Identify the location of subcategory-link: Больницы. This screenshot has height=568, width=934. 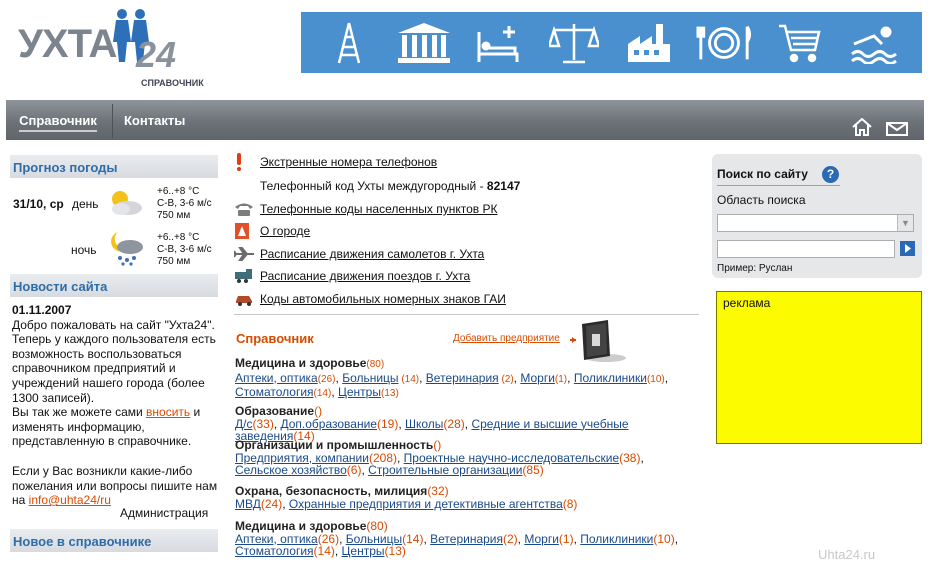
(370, 378).